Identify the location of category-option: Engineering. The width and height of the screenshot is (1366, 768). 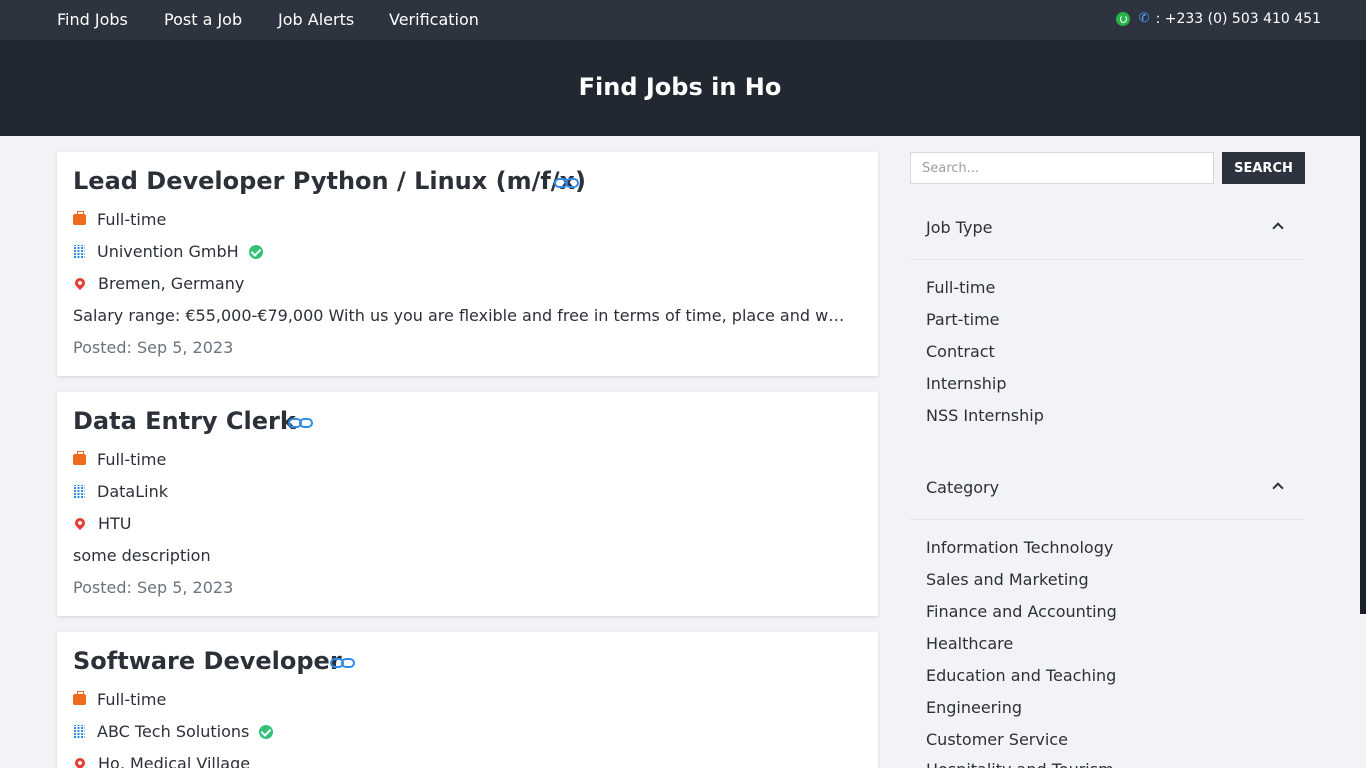
(974, 707).